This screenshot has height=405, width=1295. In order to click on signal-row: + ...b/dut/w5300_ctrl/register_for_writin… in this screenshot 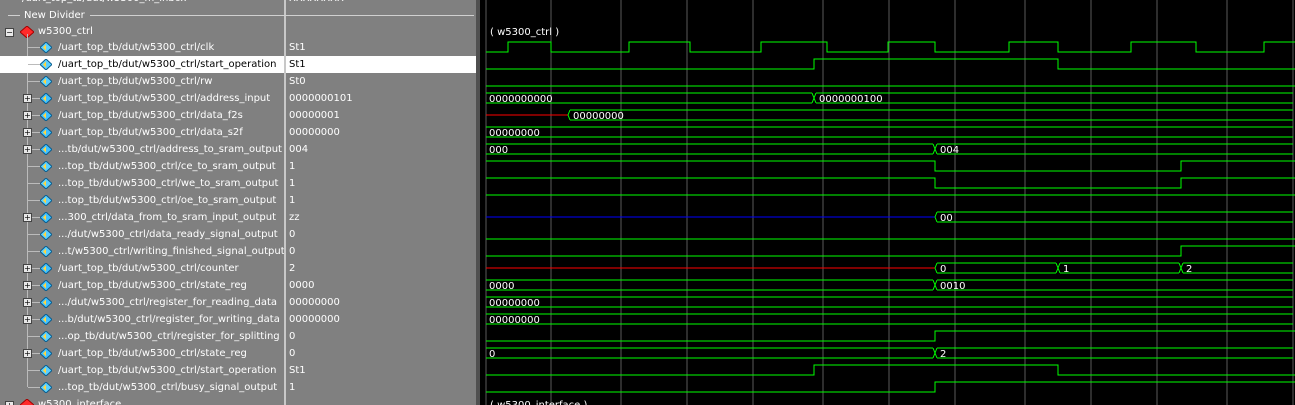, I will do `click(142, 319)`.